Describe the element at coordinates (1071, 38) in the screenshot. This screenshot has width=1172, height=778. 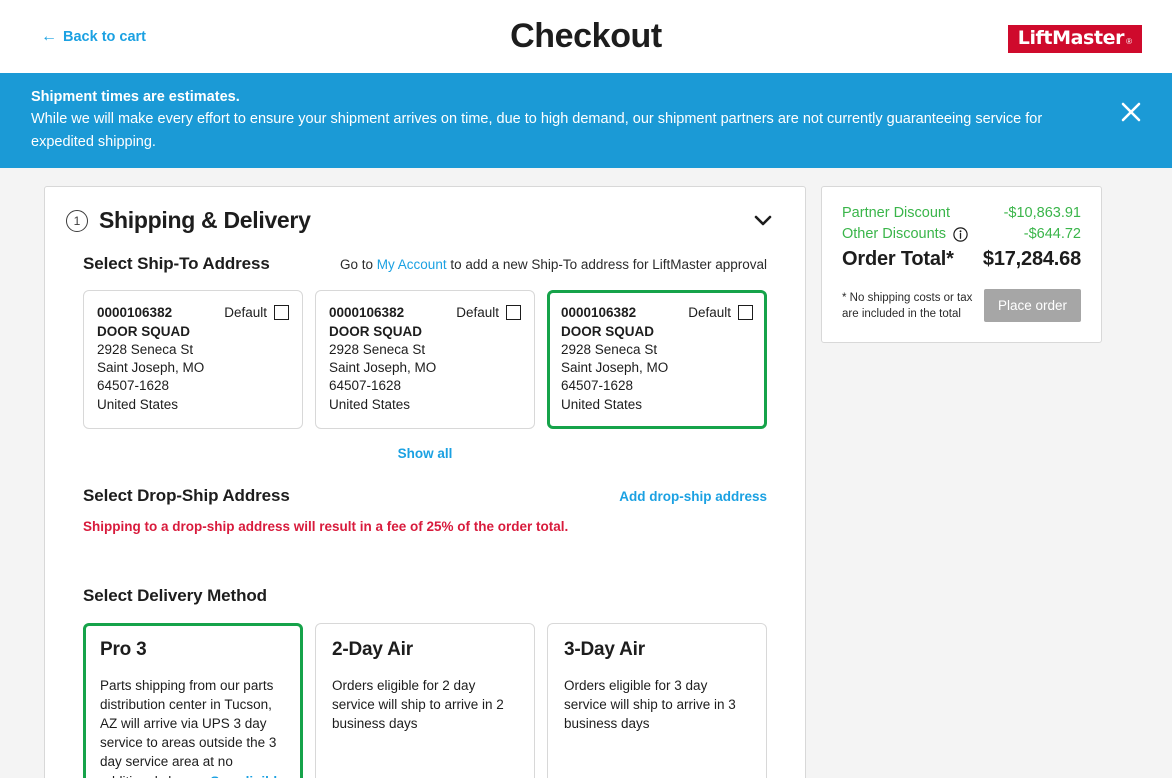
I see `logo-text: LiftMaster` at that location.